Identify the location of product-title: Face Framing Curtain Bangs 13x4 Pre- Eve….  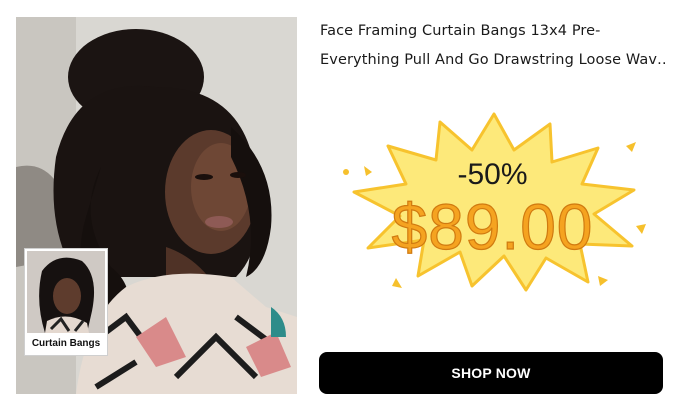
(492, 46).